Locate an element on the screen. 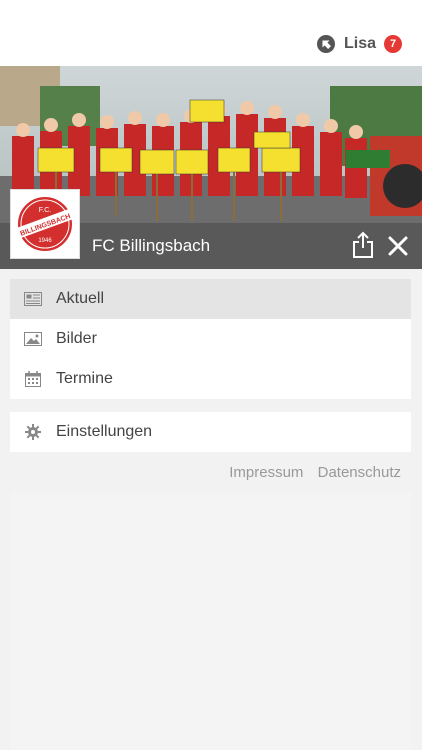 Image resolution: width=422 pixels, height=750 pixels. menu-item-termine: Termine is located at coordinates (210, 379).